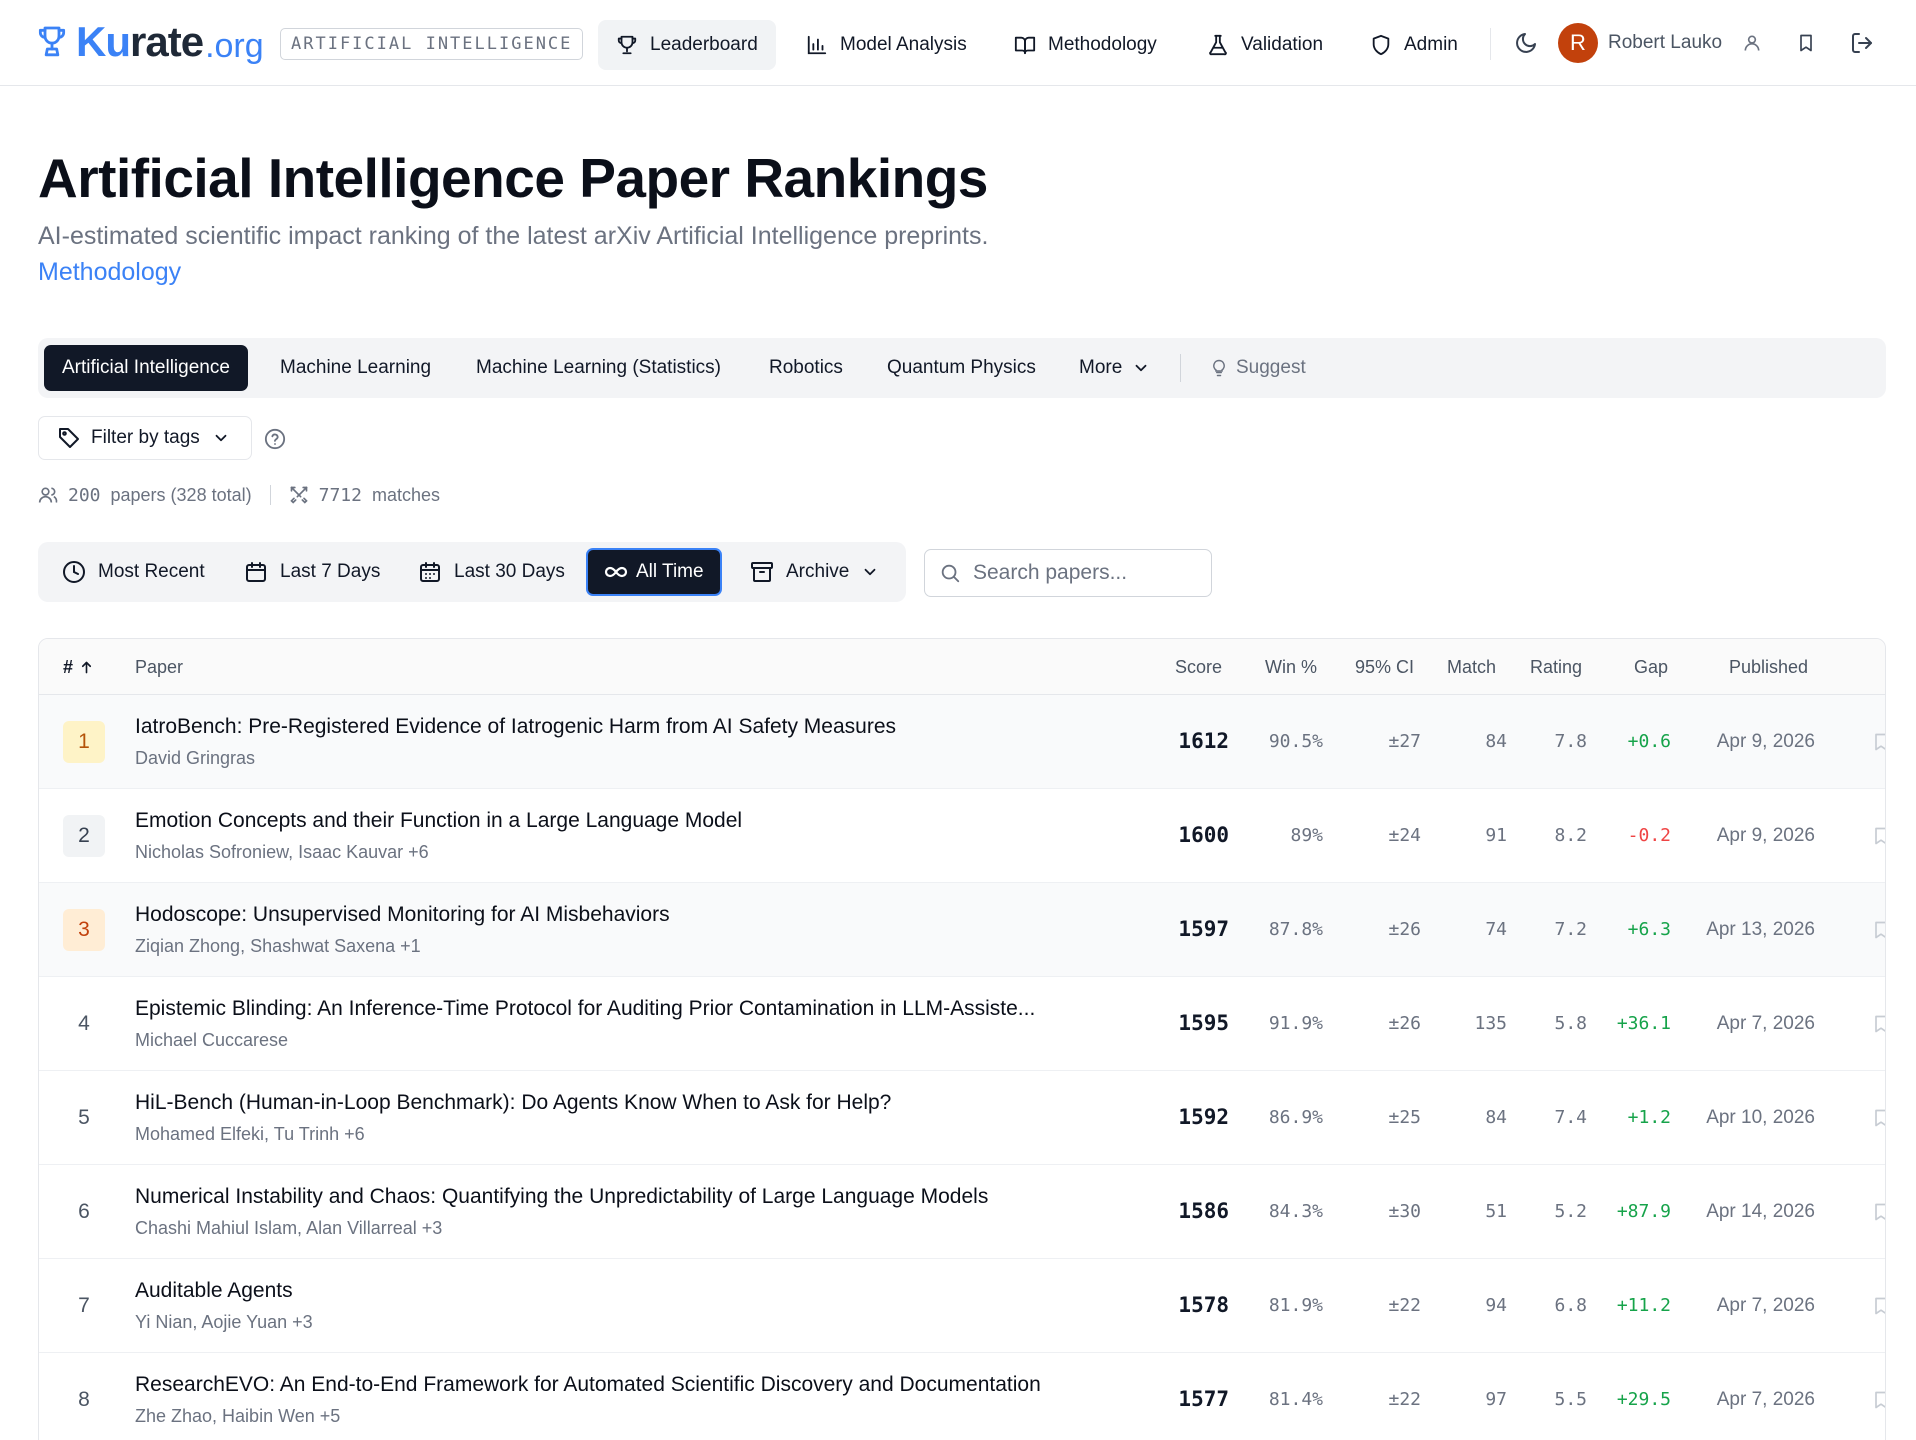 This screenshot has width=1916, height=1440. What do you see at coordinates (654, 572) in the screenshot?
I see `all-time-button: All Time` at bounding box center [654, 572].